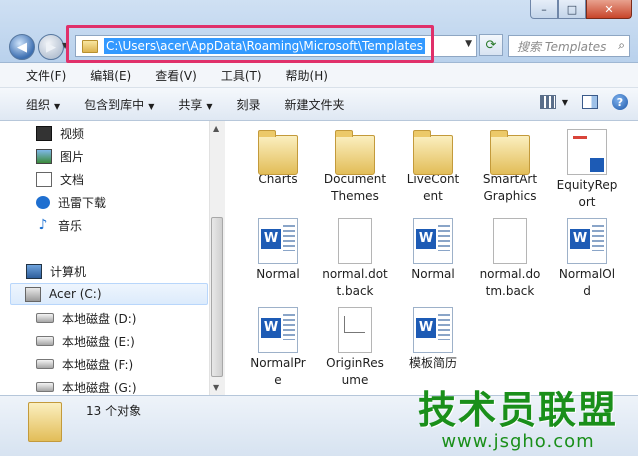 The height and width of the screenshot is (456, 638). Describe the element at coordinates (278, 274) in the screenshot. I see `file-name: Normal` at that location.